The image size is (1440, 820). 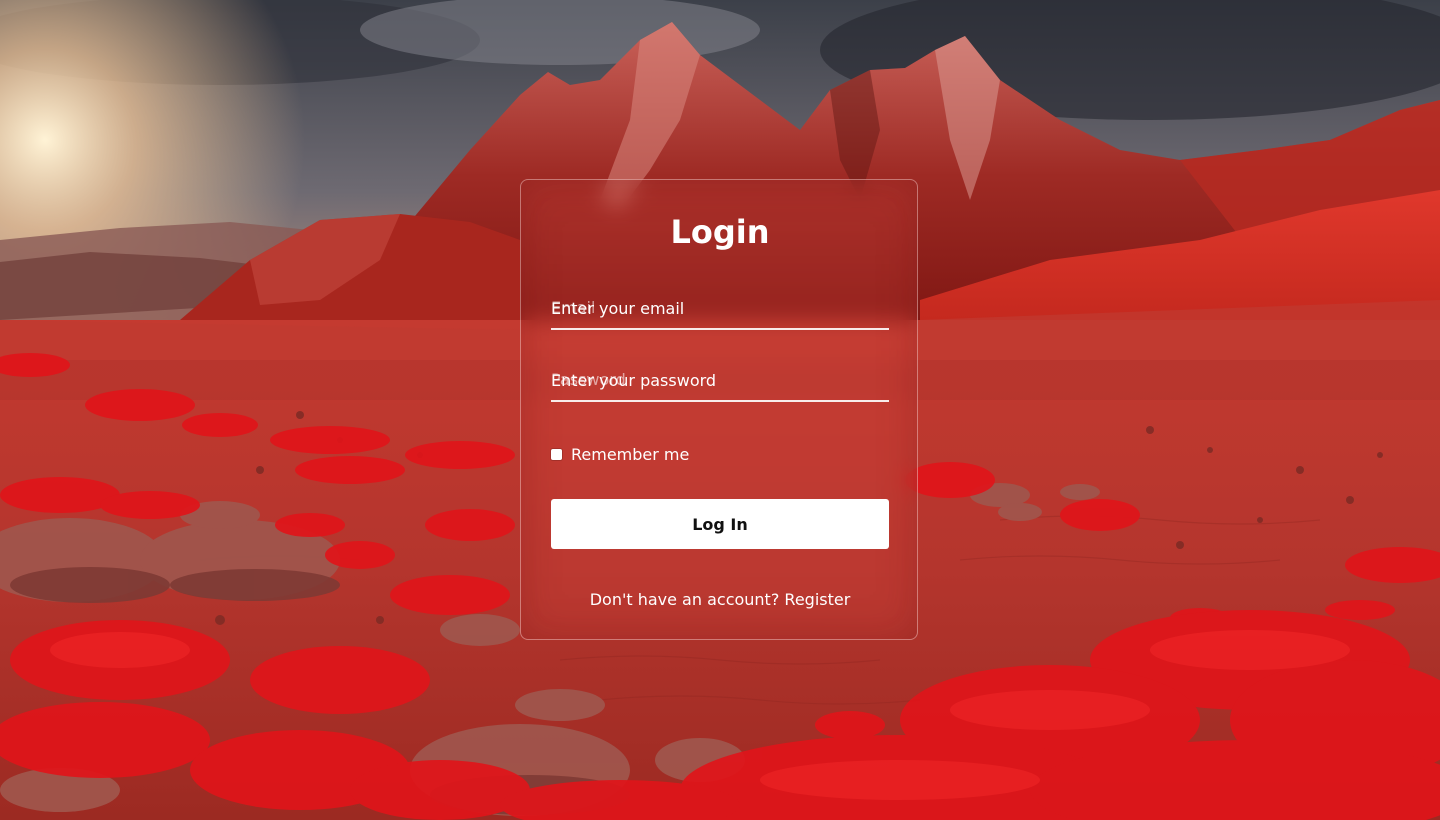 What do you see at coordinates (630, 454) in the screenshot?
I see `remember-me-label: Remember me` at bounding box center [630, 454].